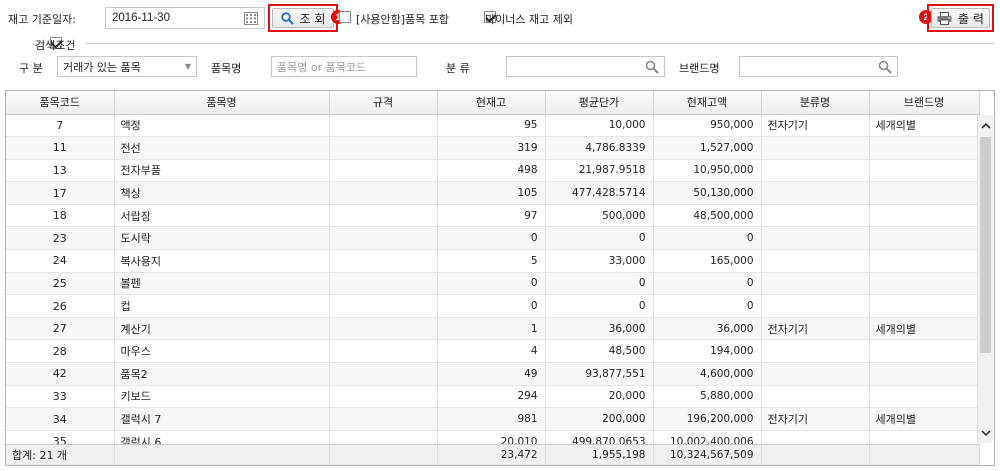 Image resolution: width=1000 pixels, height=471 pixels. Describe the element at coordinates (493, 171) in the screenshot. I see `table-row: 13 전자부품 498 21,987.9518 10,950,000` at that location.